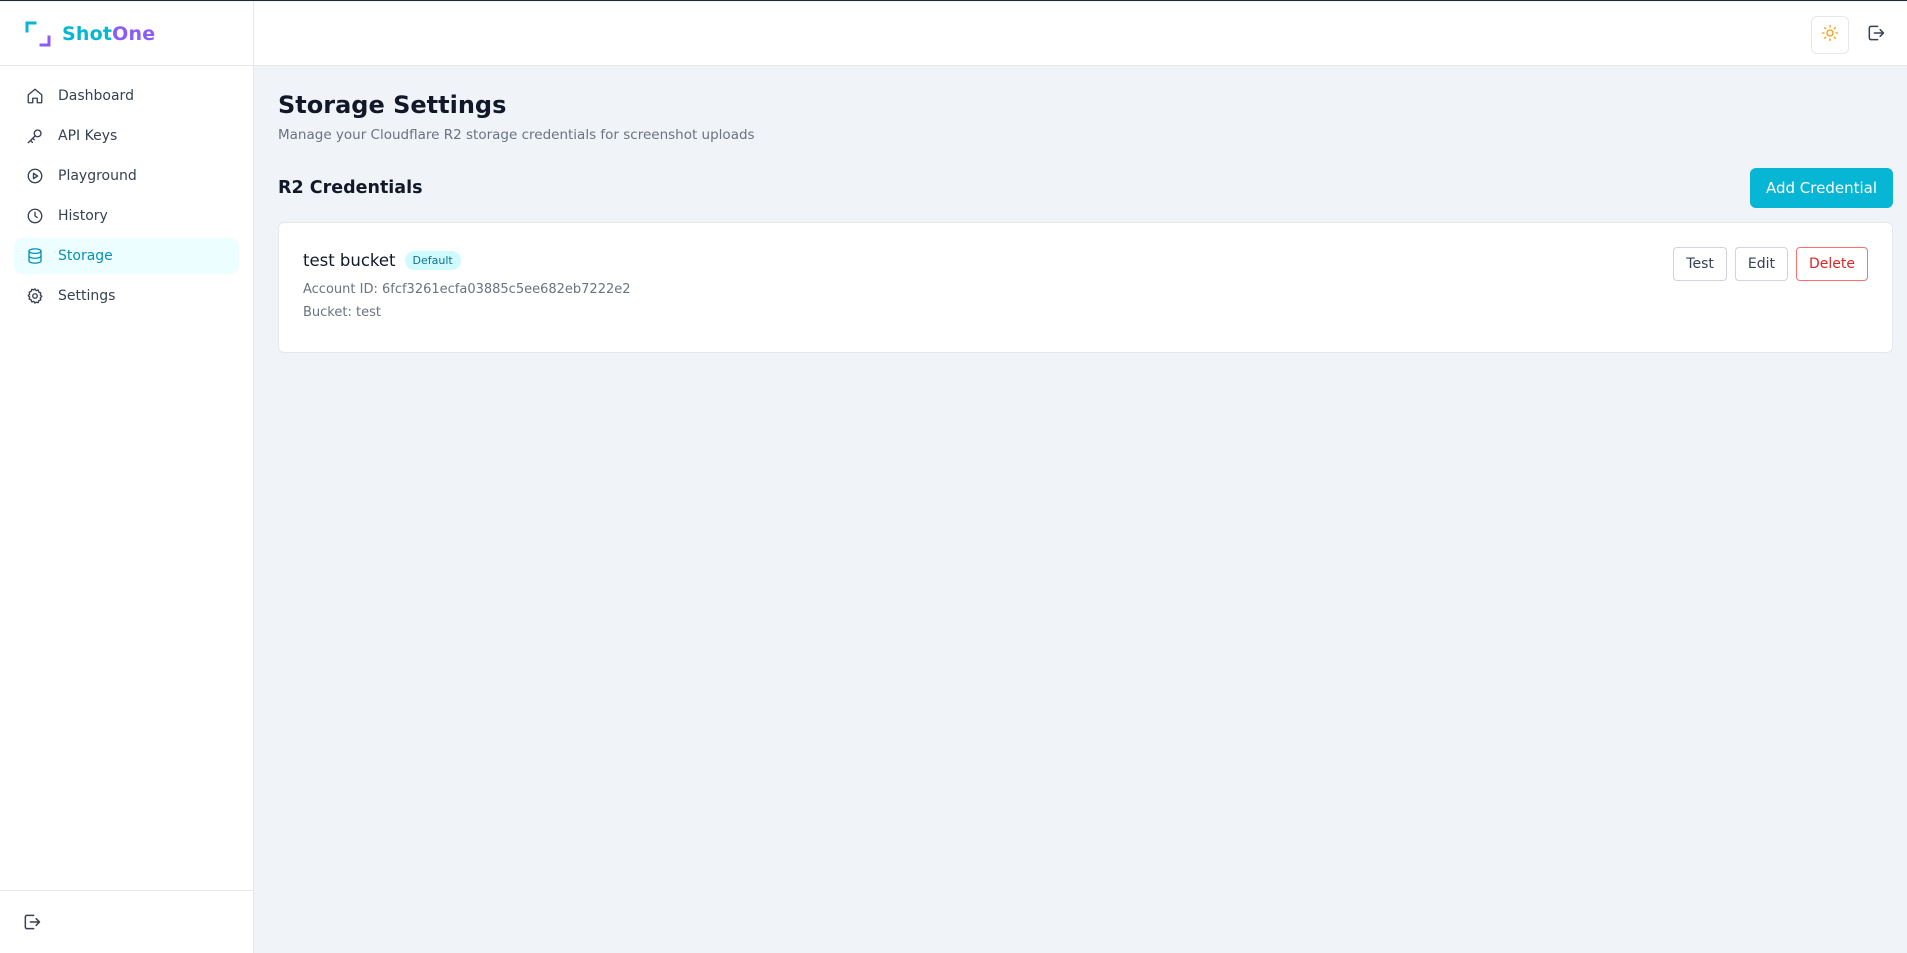  I want to click on sun-icon, so click(1830, 35).